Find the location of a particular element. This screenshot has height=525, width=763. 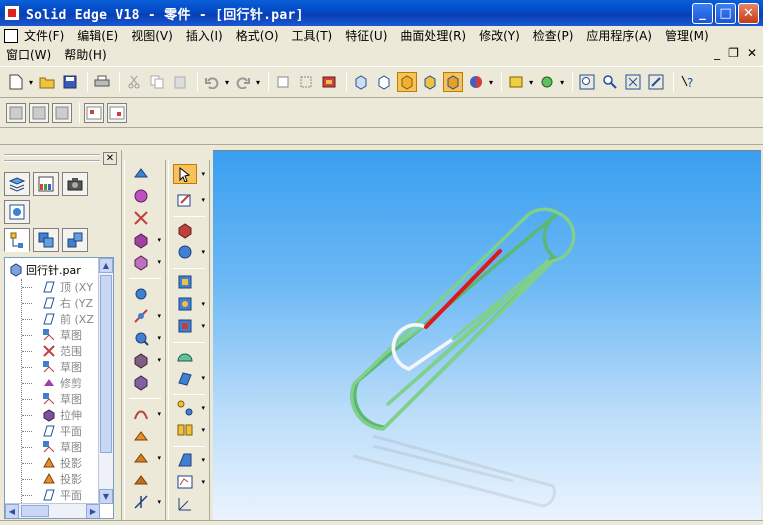

scroll-left-icon: ◀ is located at coordinates (12, 511).